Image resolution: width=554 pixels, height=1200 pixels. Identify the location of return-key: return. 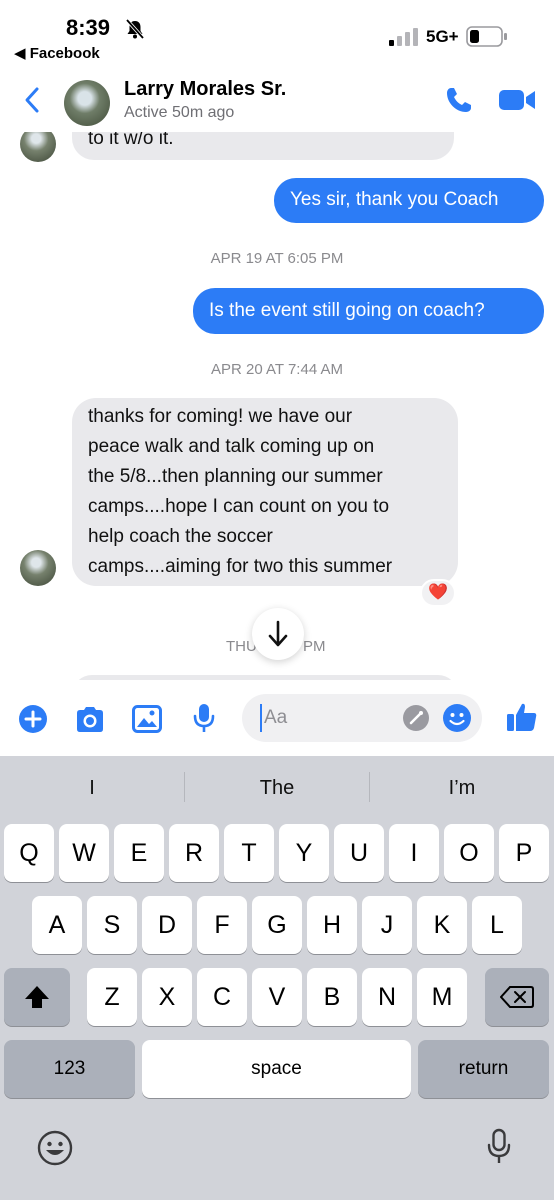
(483, 1069).